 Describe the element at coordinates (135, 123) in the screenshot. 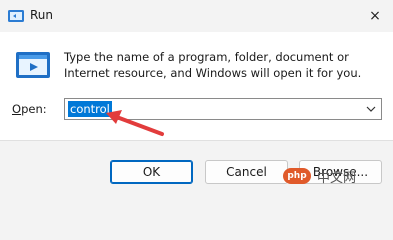

I see `annotation-arrow` at that location.